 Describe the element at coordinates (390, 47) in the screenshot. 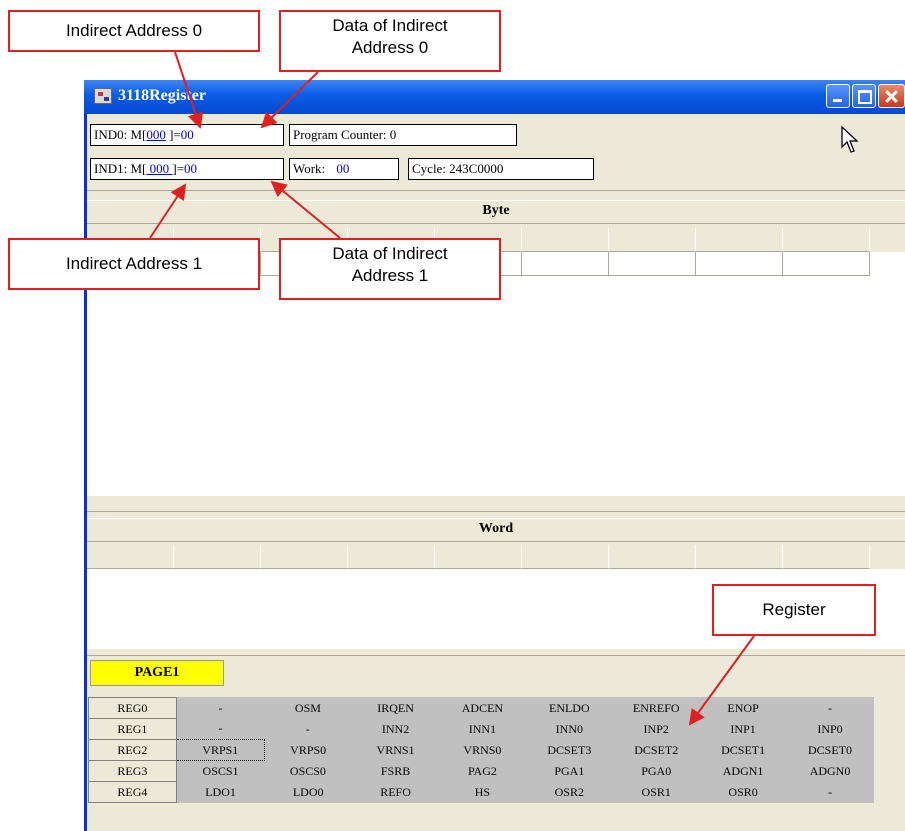

I see `callout-line: Address 0` at that location.